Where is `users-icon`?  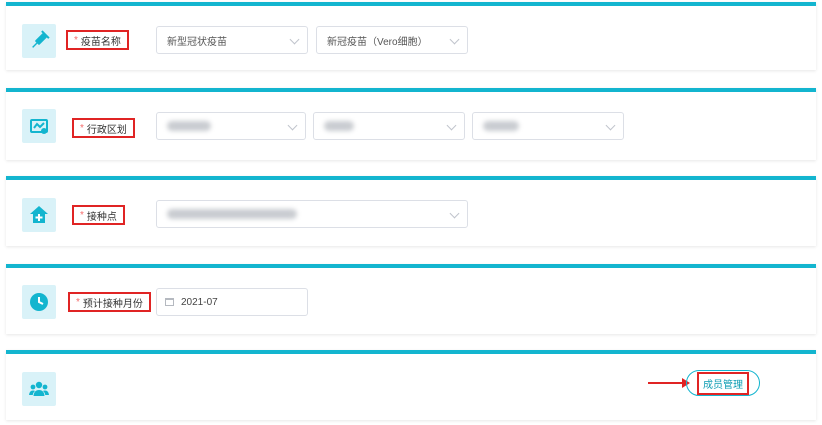 users-icon is located at coordinates (39, 389).